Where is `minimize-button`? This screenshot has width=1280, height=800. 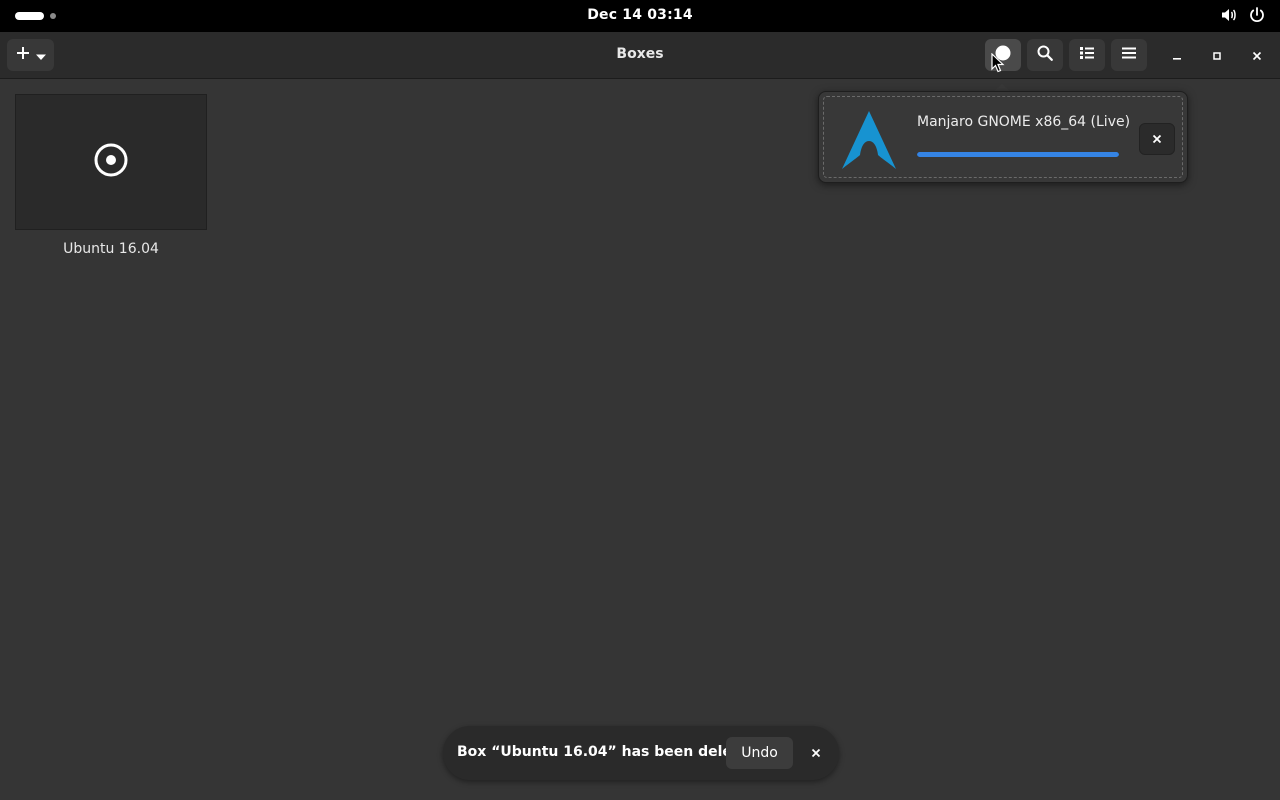 minimize-button is located at coordinates (1177, 56).